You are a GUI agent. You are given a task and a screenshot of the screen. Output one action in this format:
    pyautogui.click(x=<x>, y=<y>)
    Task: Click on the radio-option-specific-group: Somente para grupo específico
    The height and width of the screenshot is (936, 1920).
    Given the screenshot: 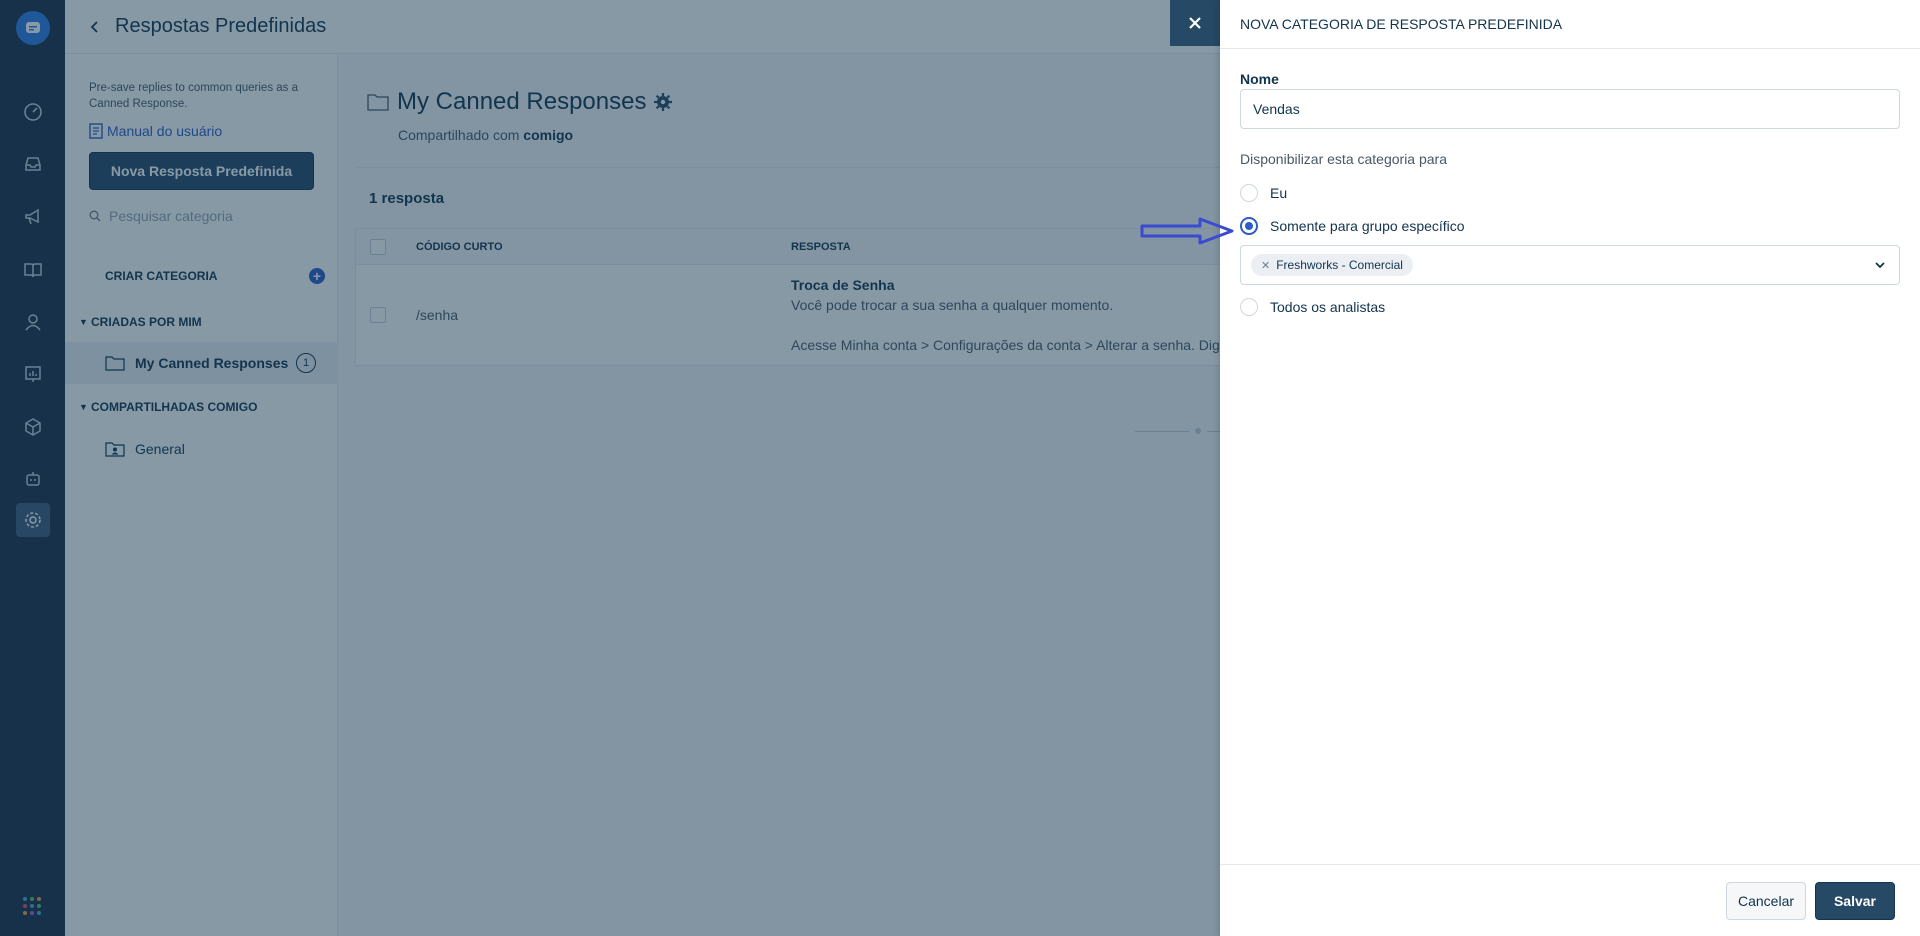 What is the action you would take?
    pyautogui.click(x=1352, y=226)
    